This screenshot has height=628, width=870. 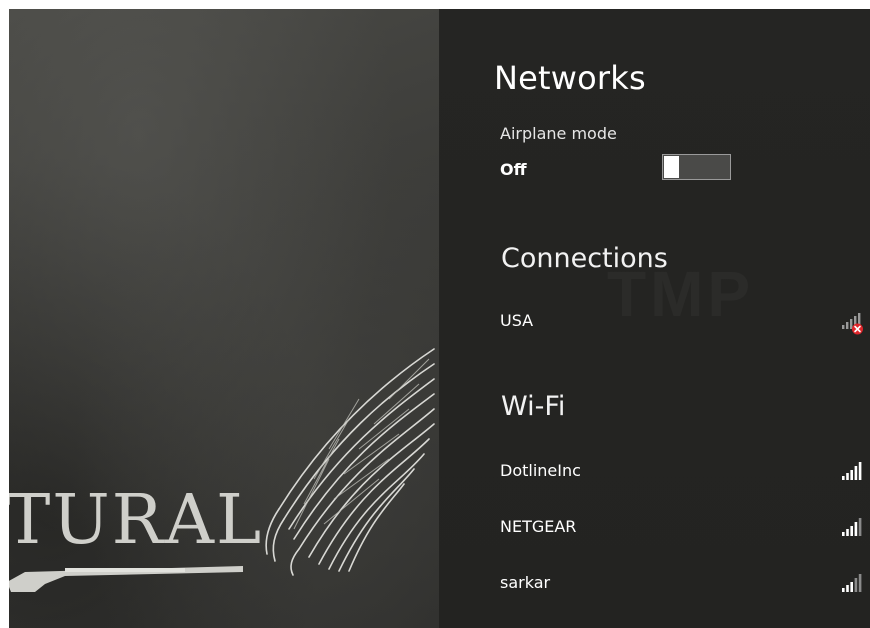 What do you see at coordinates (558, 133) in the screenshot?
I see `airplane-mode-label: Airplane mode` at bounding box center [558, 133].